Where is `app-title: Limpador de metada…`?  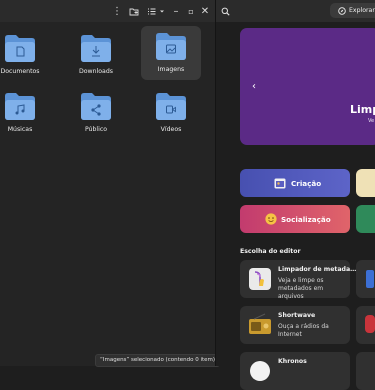
app-title: Limpador de metada… is located at coordinates (317, 269).